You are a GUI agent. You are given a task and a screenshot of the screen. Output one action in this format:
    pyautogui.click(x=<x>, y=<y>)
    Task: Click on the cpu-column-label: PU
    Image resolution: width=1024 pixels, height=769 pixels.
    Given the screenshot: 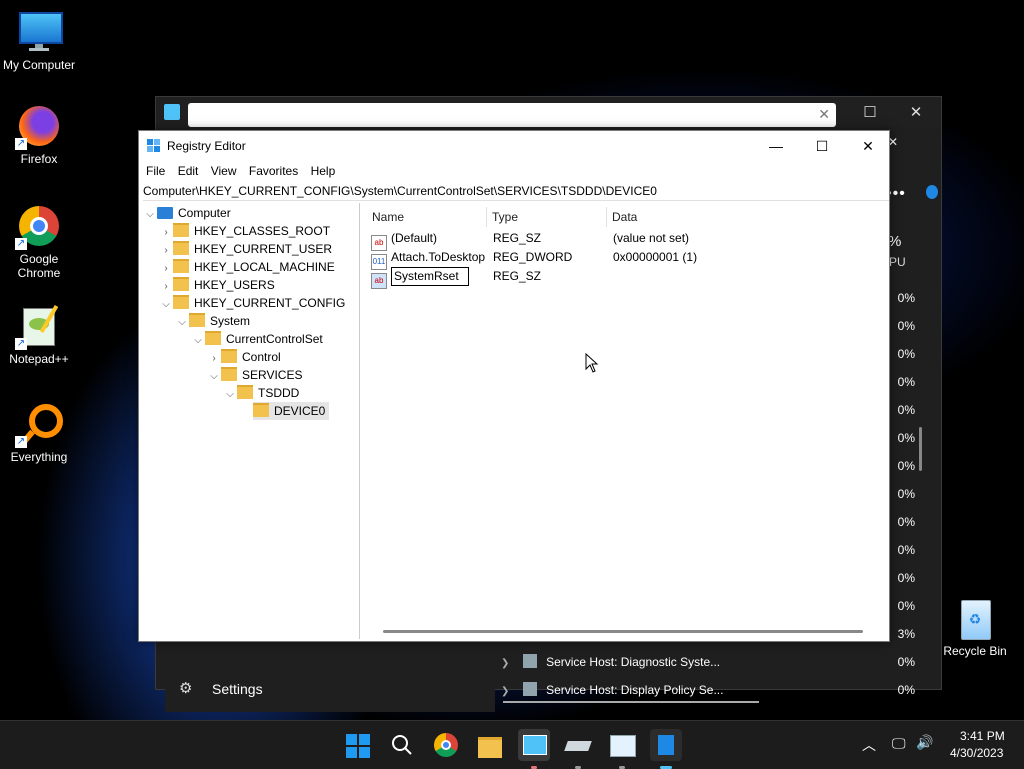 What is the action you would take?
    pyautogui.click(x=897, y=262)
    